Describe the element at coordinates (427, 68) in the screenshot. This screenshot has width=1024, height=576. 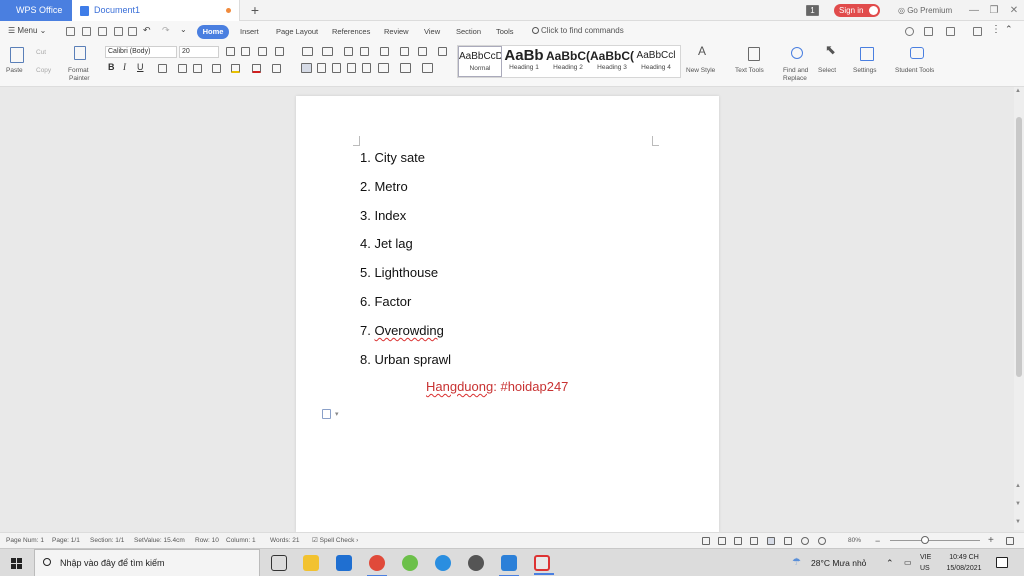
I see `borders-icon` at that location.